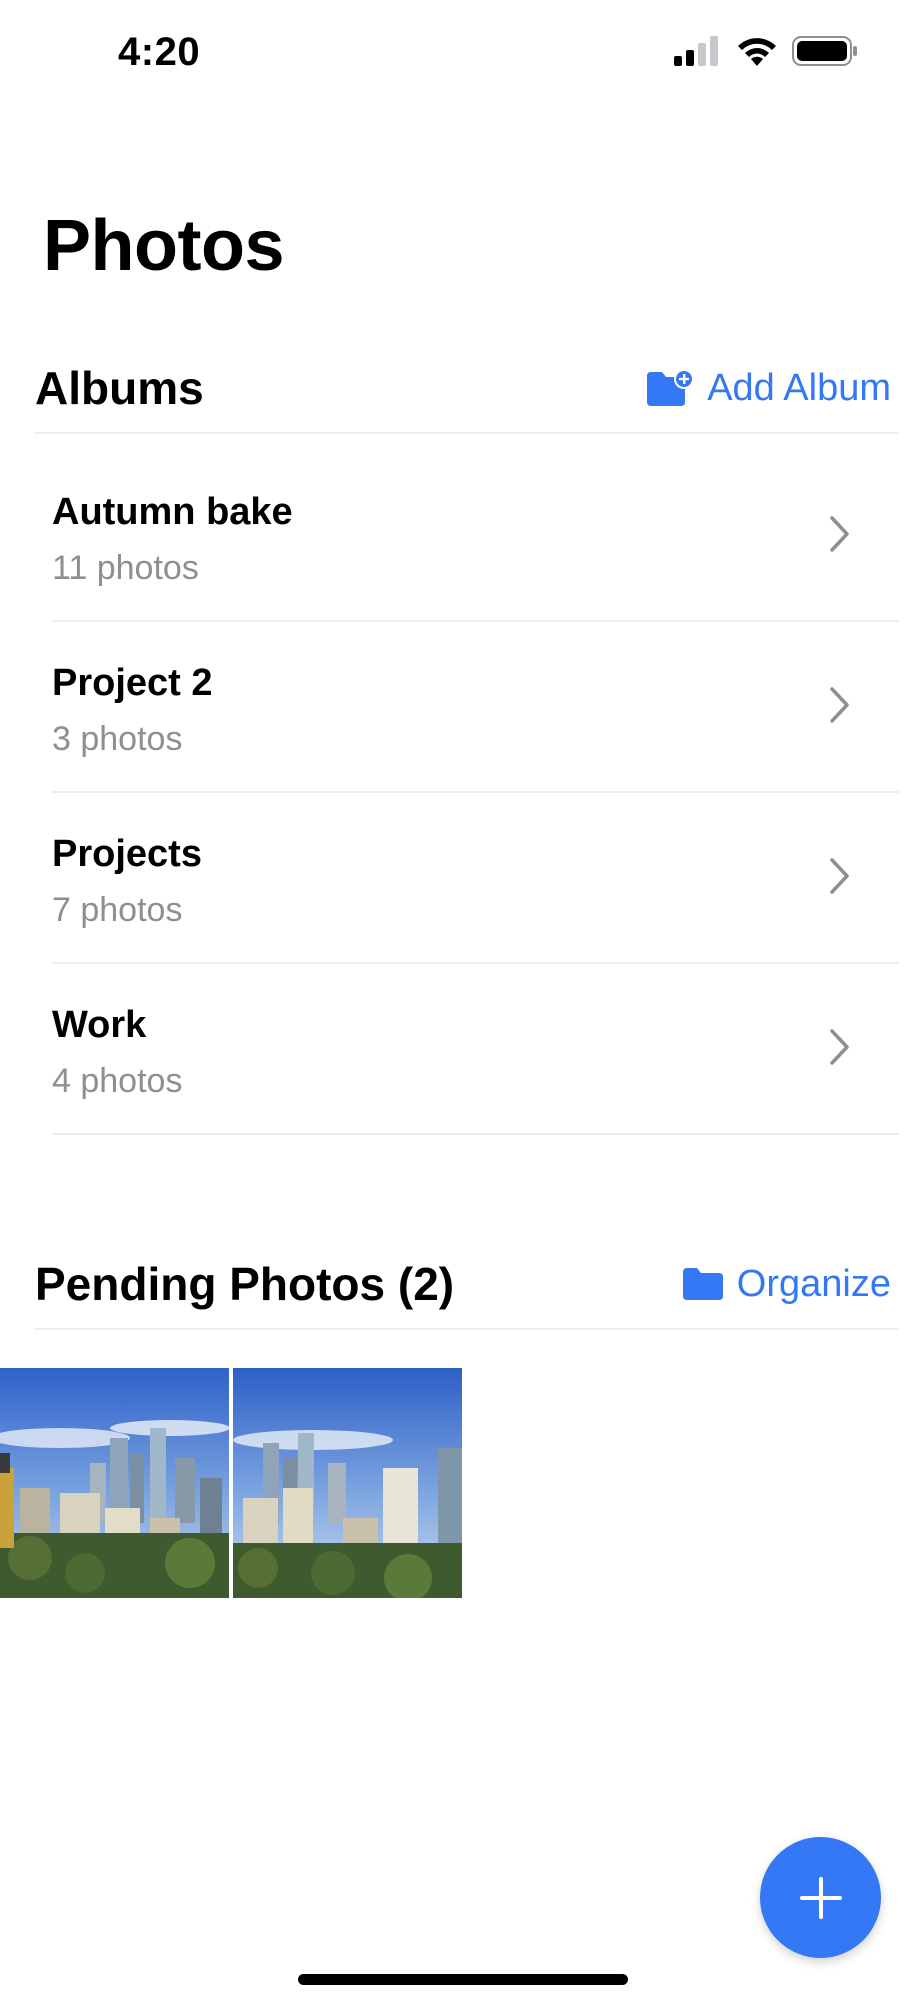 Image resolution: width=924 pixels, height=2000 pixels. Describe the element at coordinates (117, 739) in the screenshot. I see `album-count: 3 photos` at that location.